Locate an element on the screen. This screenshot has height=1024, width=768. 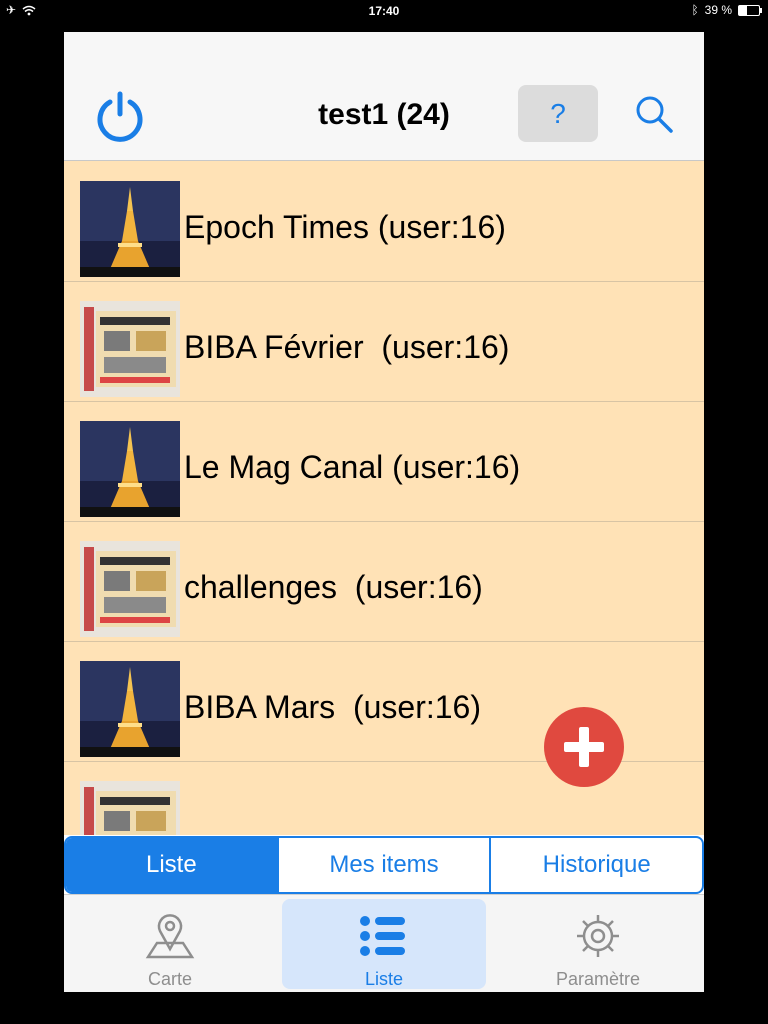
item-title: BIBA Février (user:16) is located at coordinates (347, 347).